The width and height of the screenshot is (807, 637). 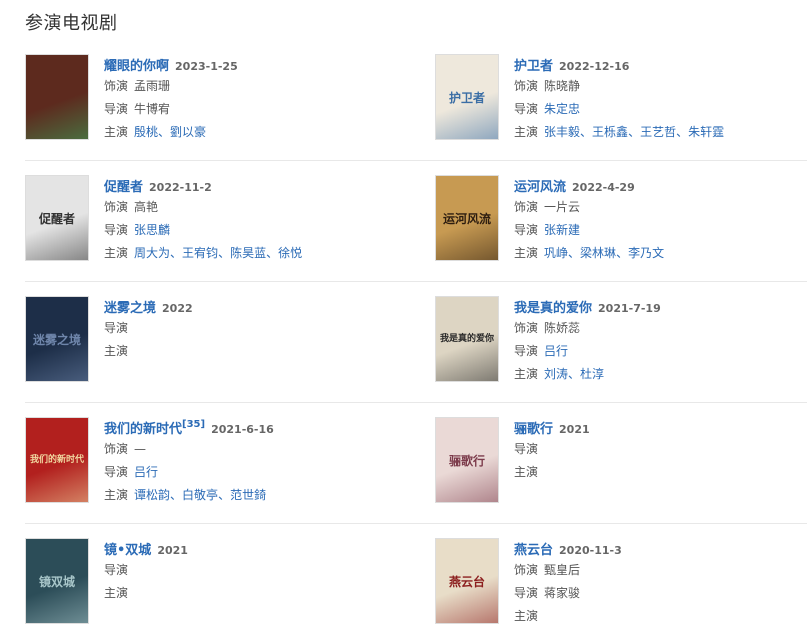 I want to click on drama-title-link: 运河风流, so click(x=540, y=187).